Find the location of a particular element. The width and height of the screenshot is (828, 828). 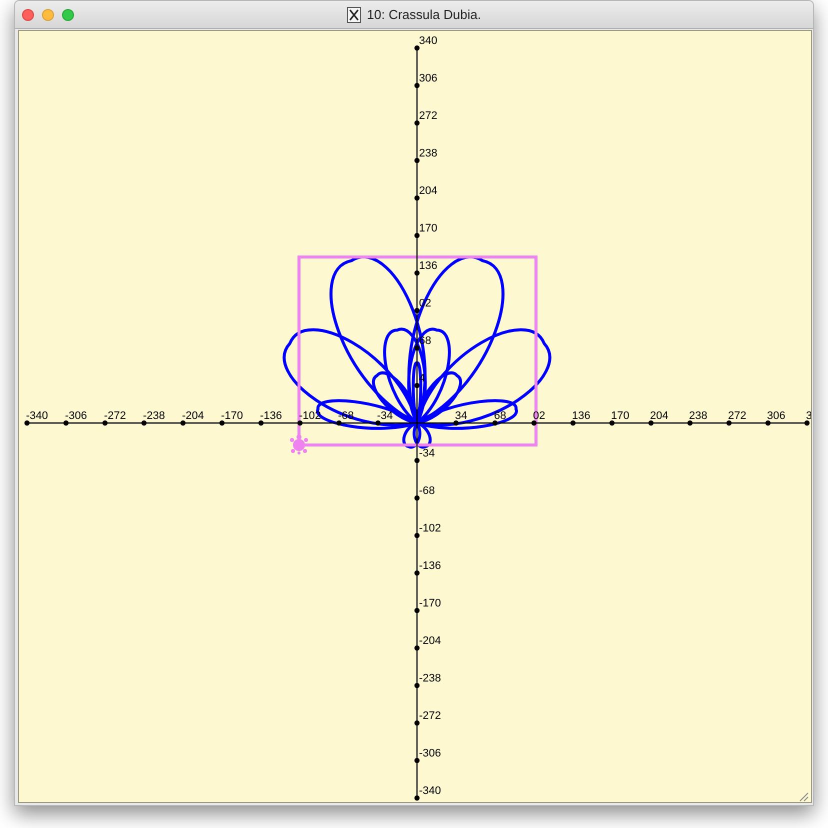

close-button is located at coordinates (28, 14).